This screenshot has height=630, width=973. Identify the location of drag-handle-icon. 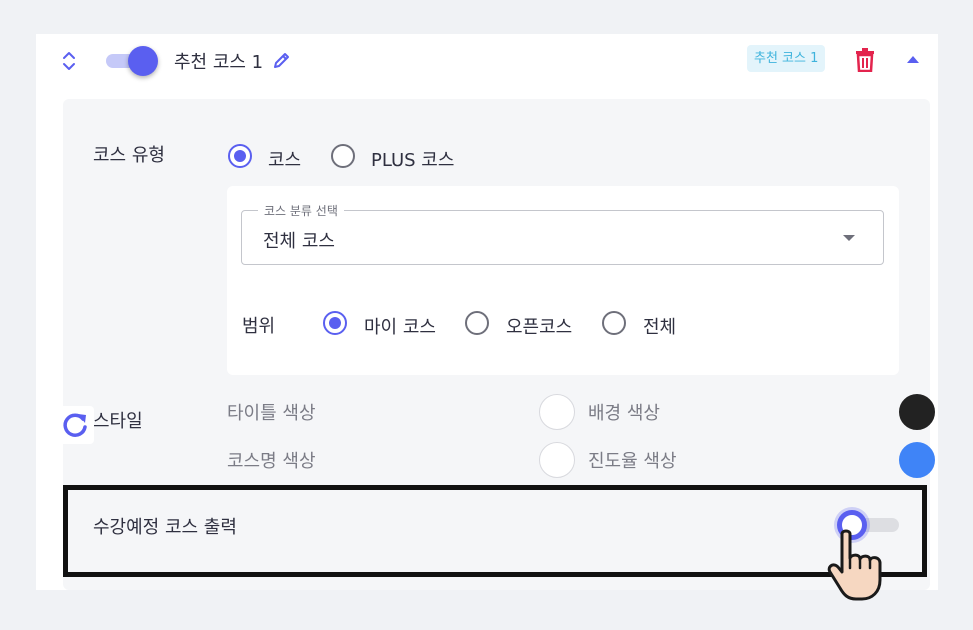
(69, 61).